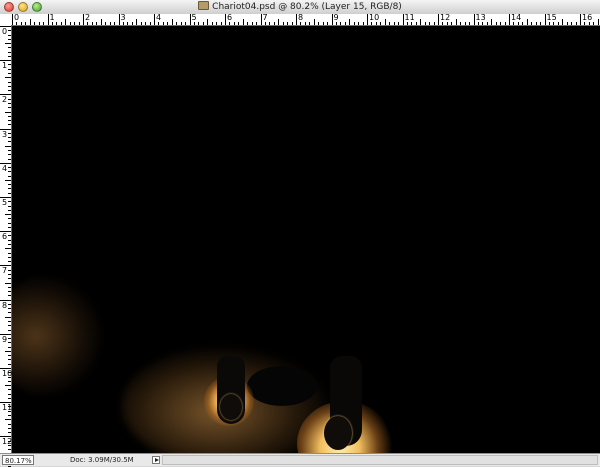 The width and height of the screenshot is (600, 467). Describe the element at coordinates (282, 386) in the screenshot. I see `dark-silhouette` at that location.